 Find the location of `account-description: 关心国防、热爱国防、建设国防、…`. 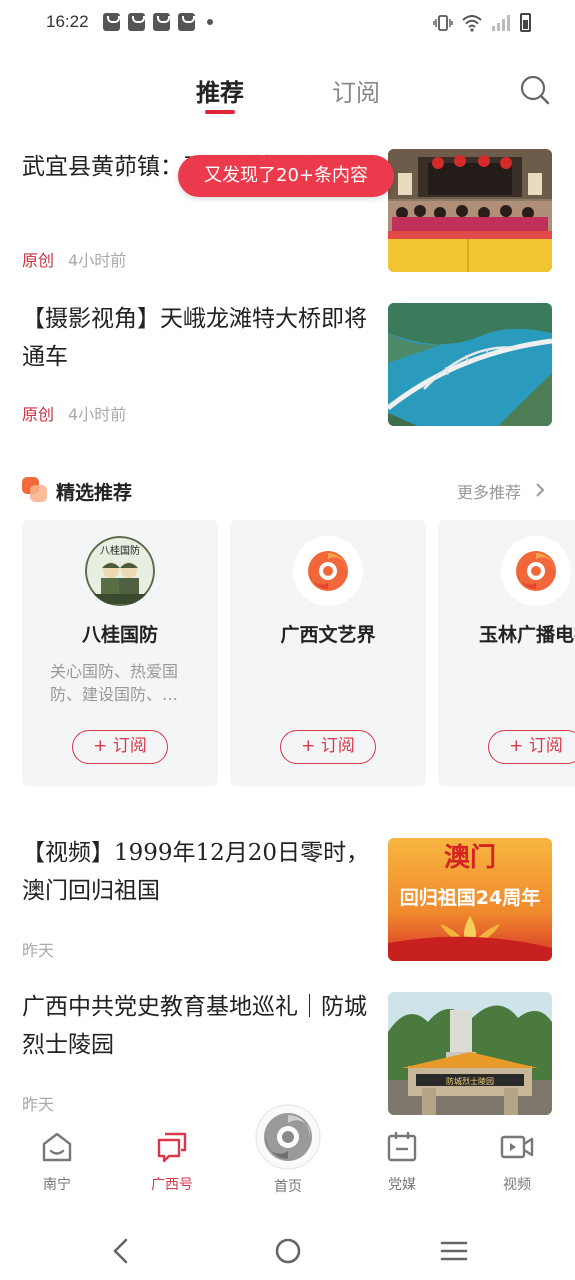

account-description: 关心国防、热爱国防、建设国防、… is located at coordinates (114, 683).